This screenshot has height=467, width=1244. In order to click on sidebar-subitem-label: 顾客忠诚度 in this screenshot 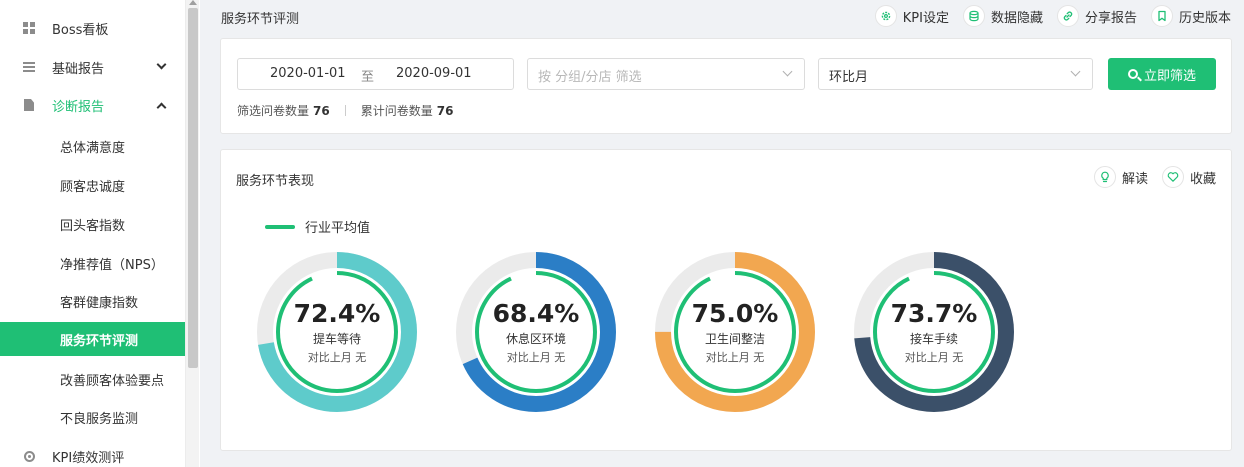, I will do `click(93, 187)`.